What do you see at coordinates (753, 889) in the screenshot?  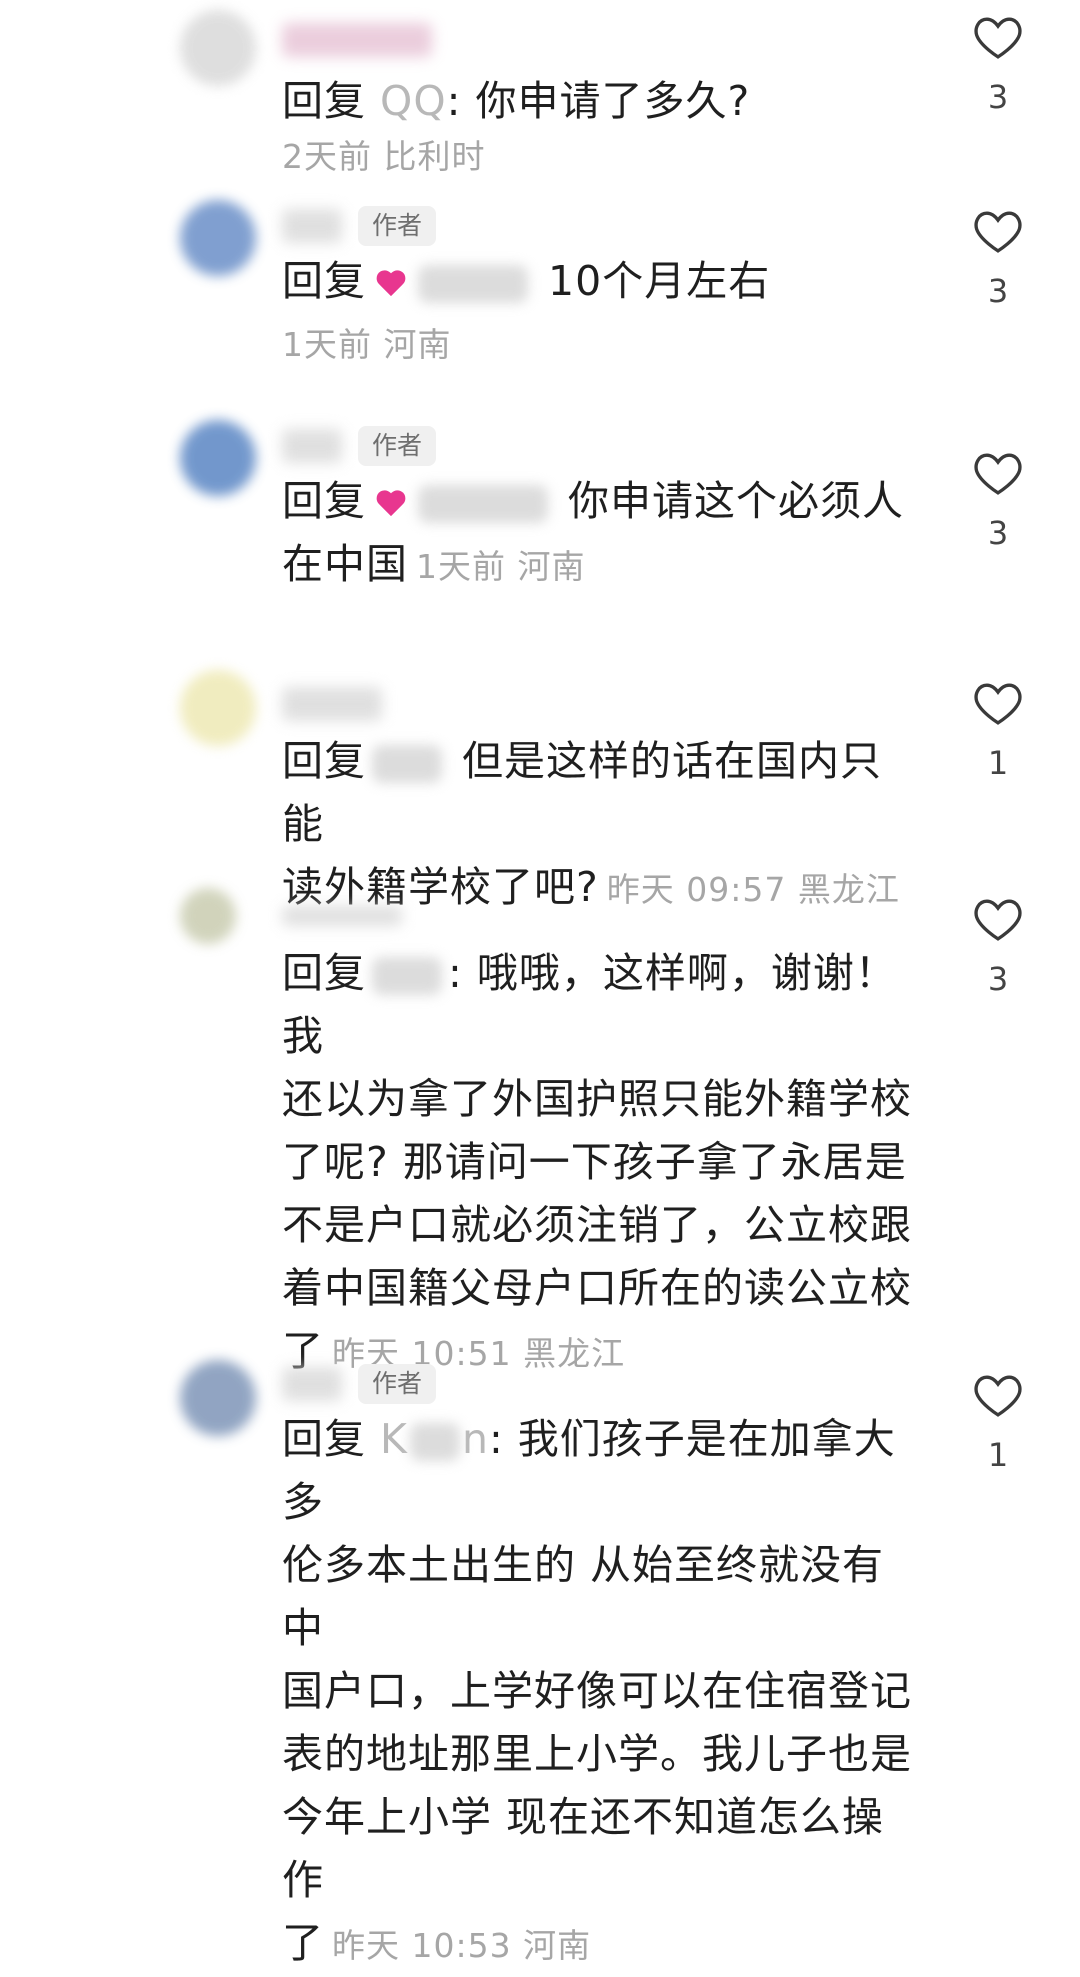 I see `comment-meta: 昨天 09:57 黑龙江` at bounding box center [753, 889].